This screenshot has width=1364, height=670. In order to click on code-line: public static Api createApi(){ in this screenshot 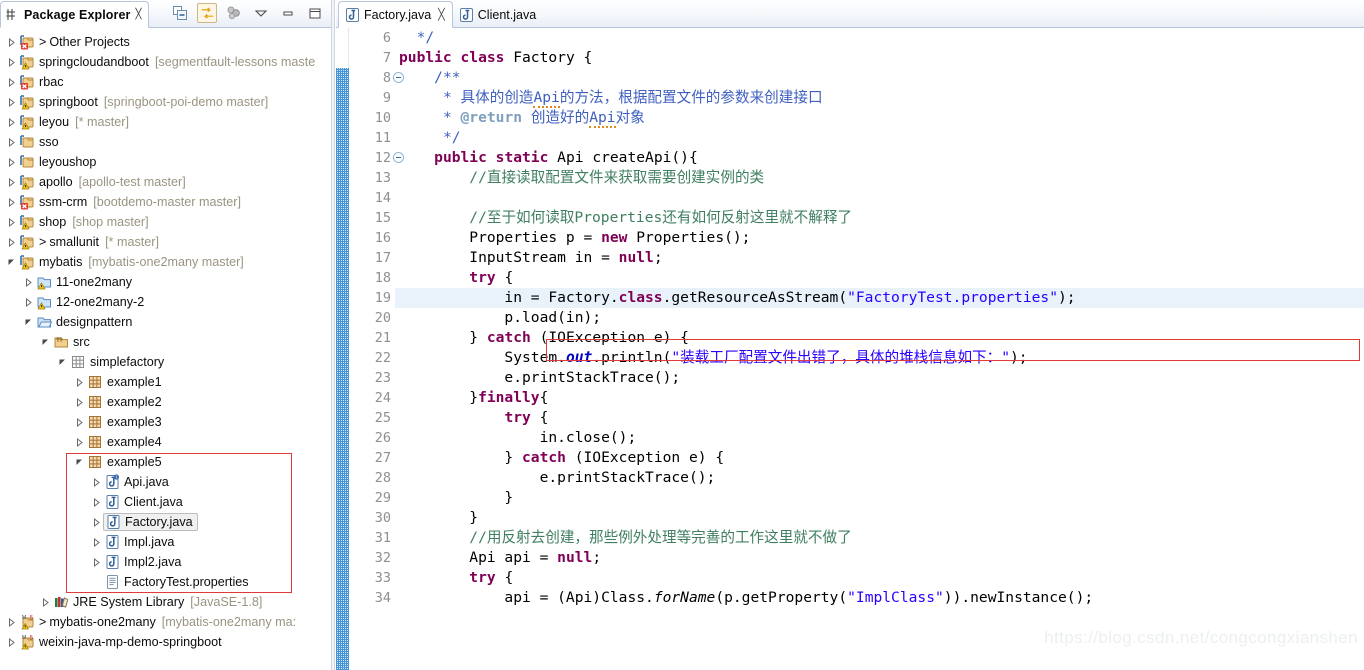, I will do `click(879, 158)`.